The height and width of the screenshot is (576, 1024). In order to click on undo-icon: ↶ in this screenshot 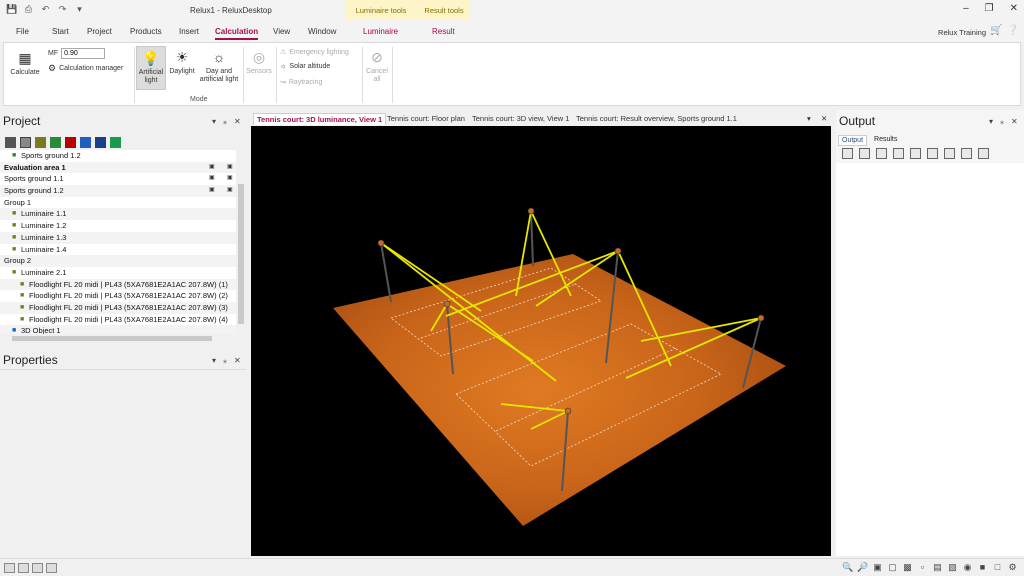, I will do `click(45, 9)`.